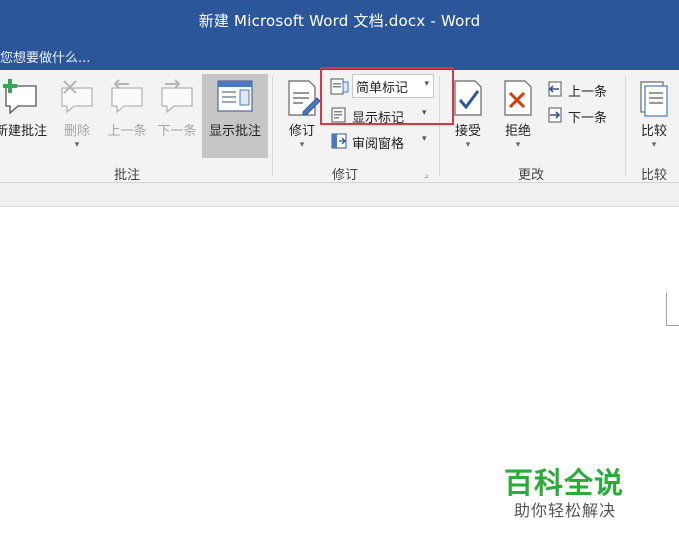 Image resolution: width=679 pixels, height=552 pixels. I want to click on previous-change-icon, so click(555, 91).